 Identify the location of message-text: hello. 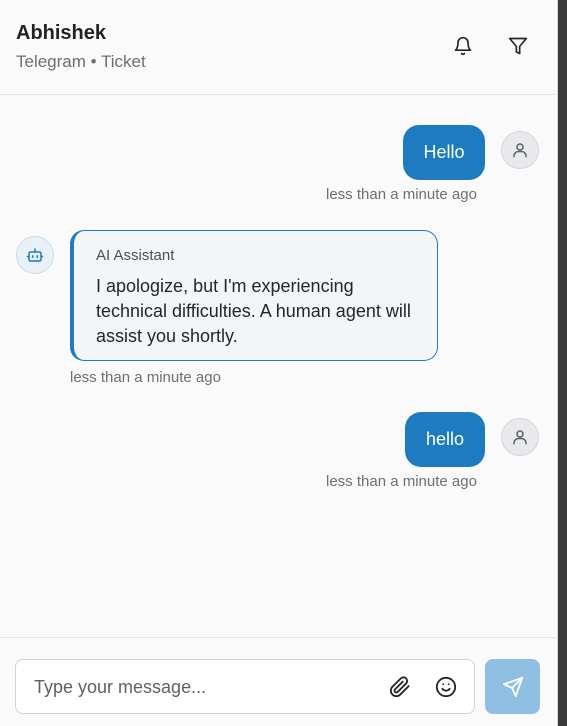
(445, 439).